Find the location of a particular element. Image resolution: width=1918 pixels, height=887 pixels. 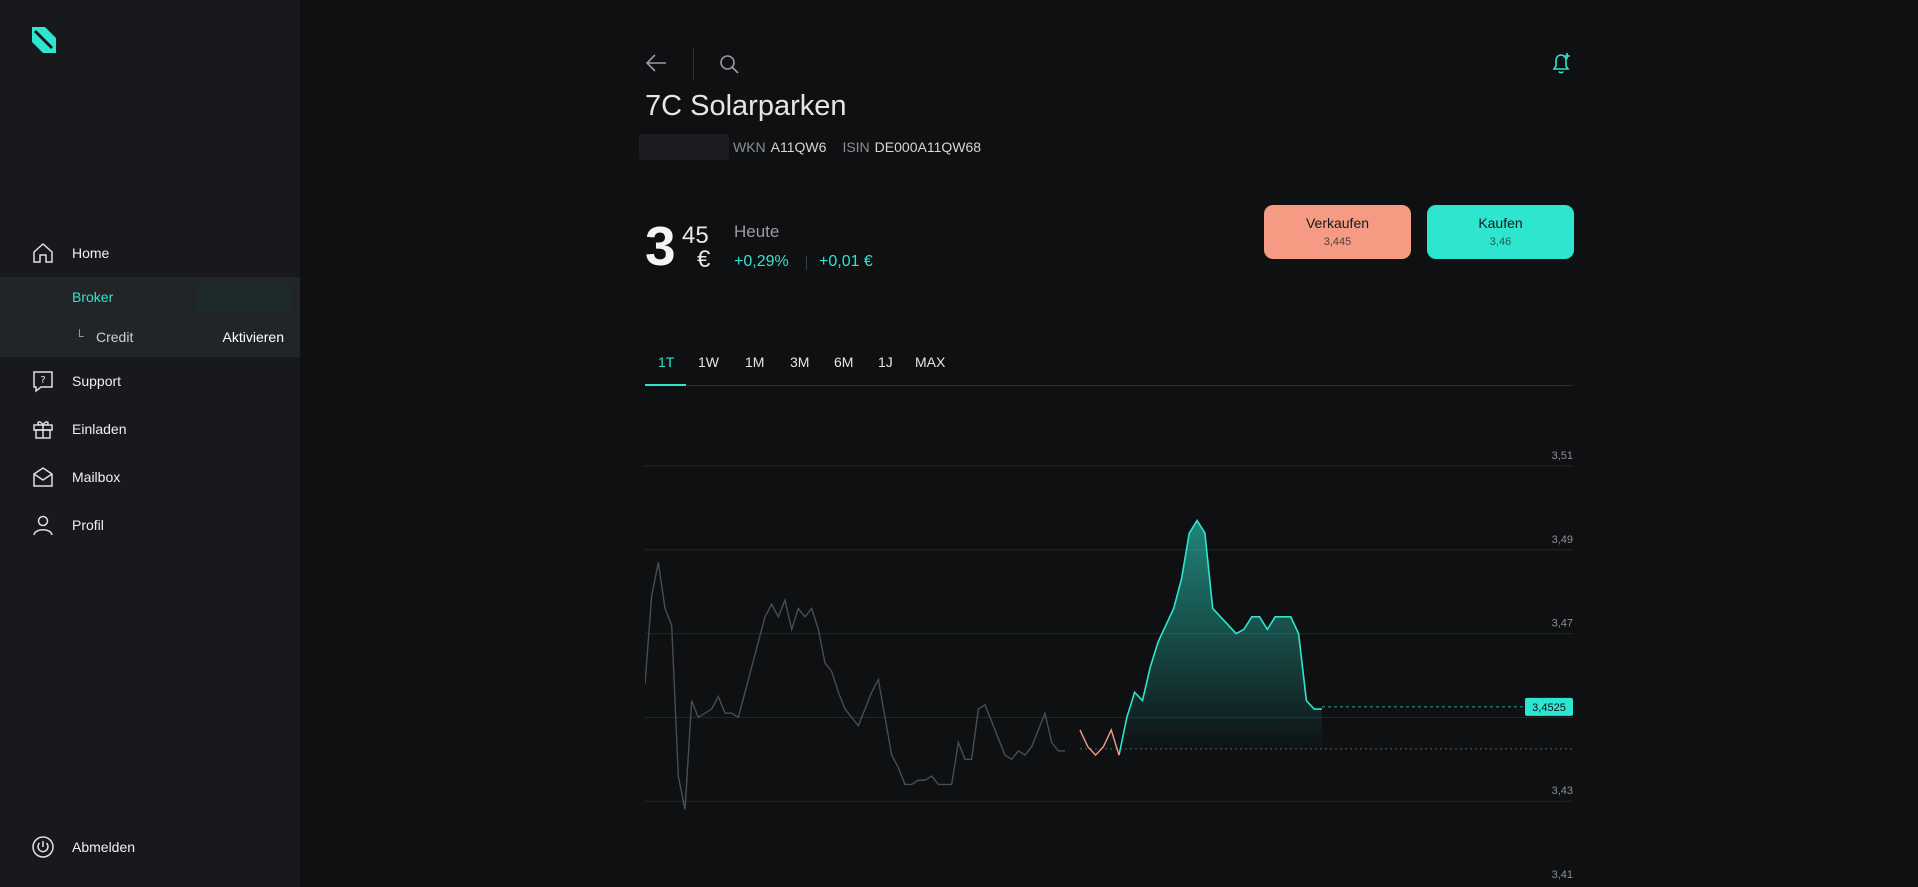

brand-logo is located at coordinates (44, 40).